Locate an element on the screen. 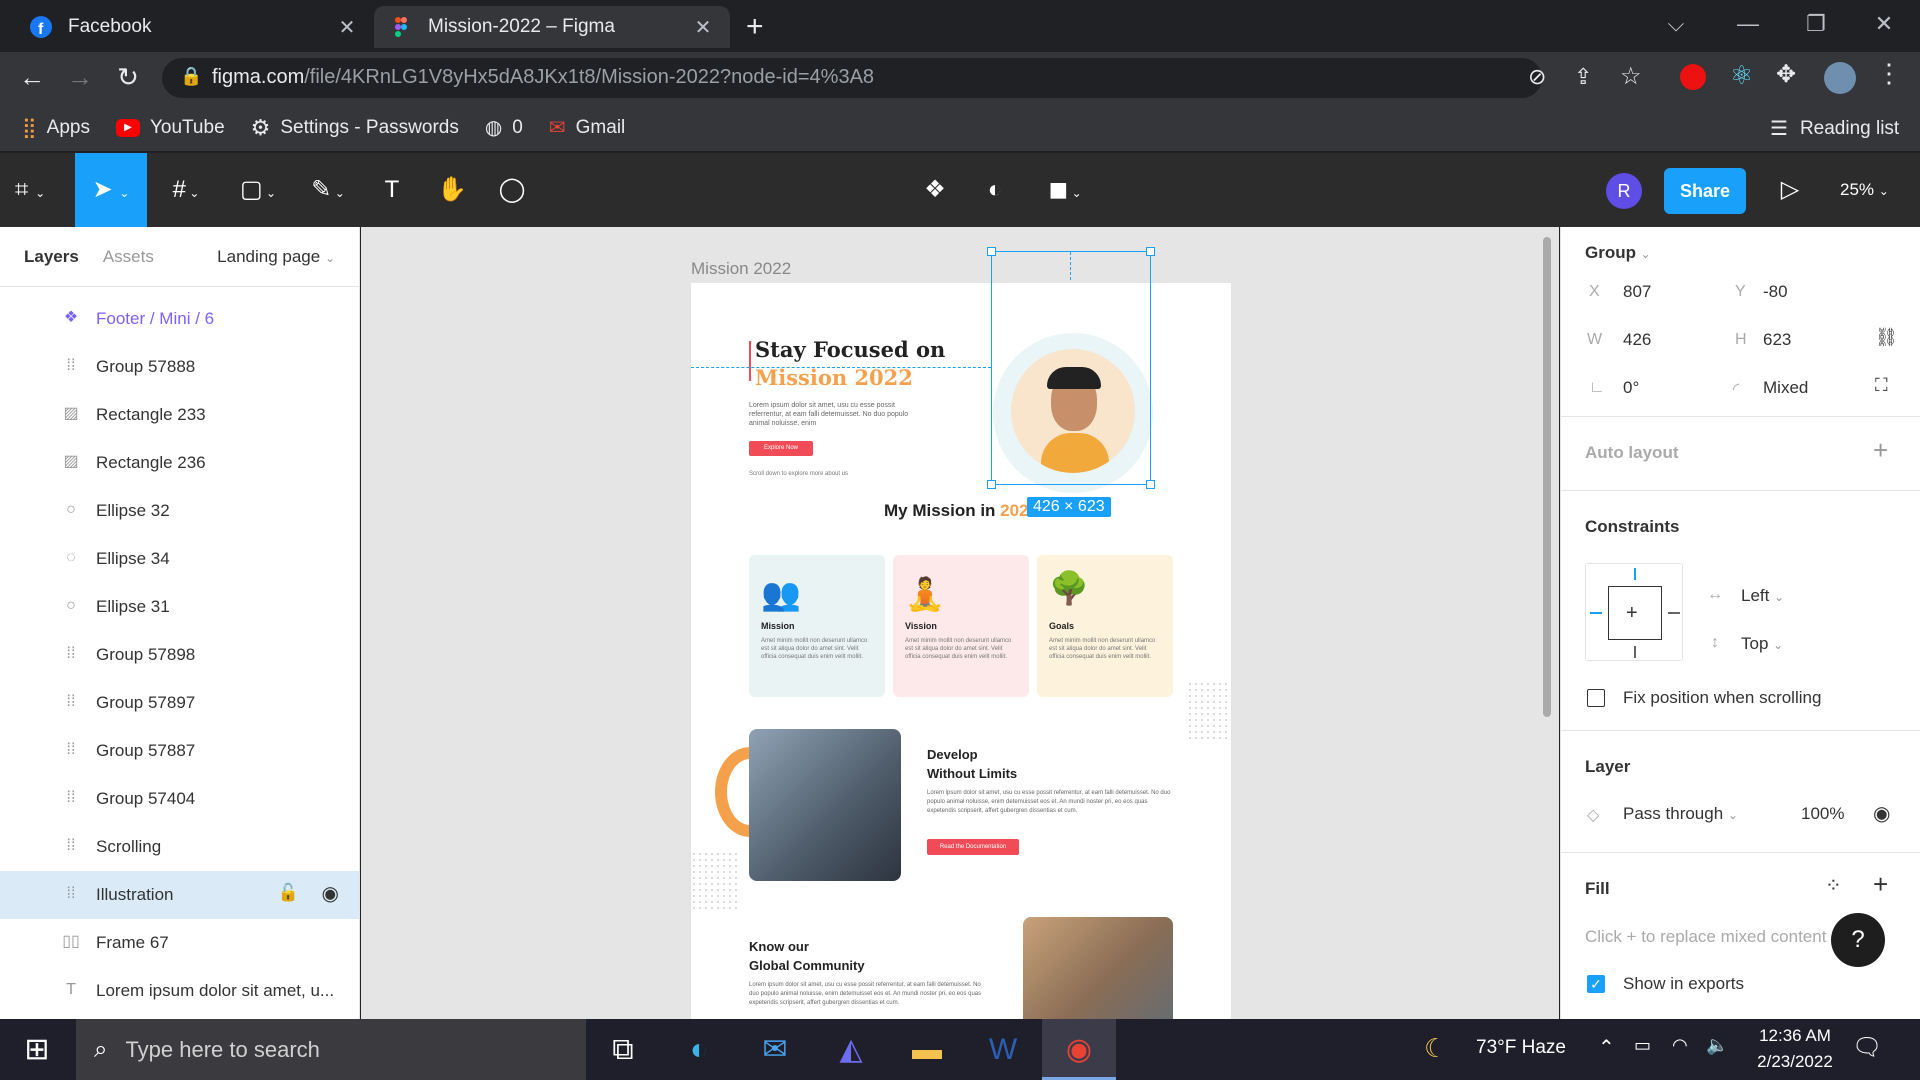  window-close-icon: ✕ is located at coordinates (1884, 24).